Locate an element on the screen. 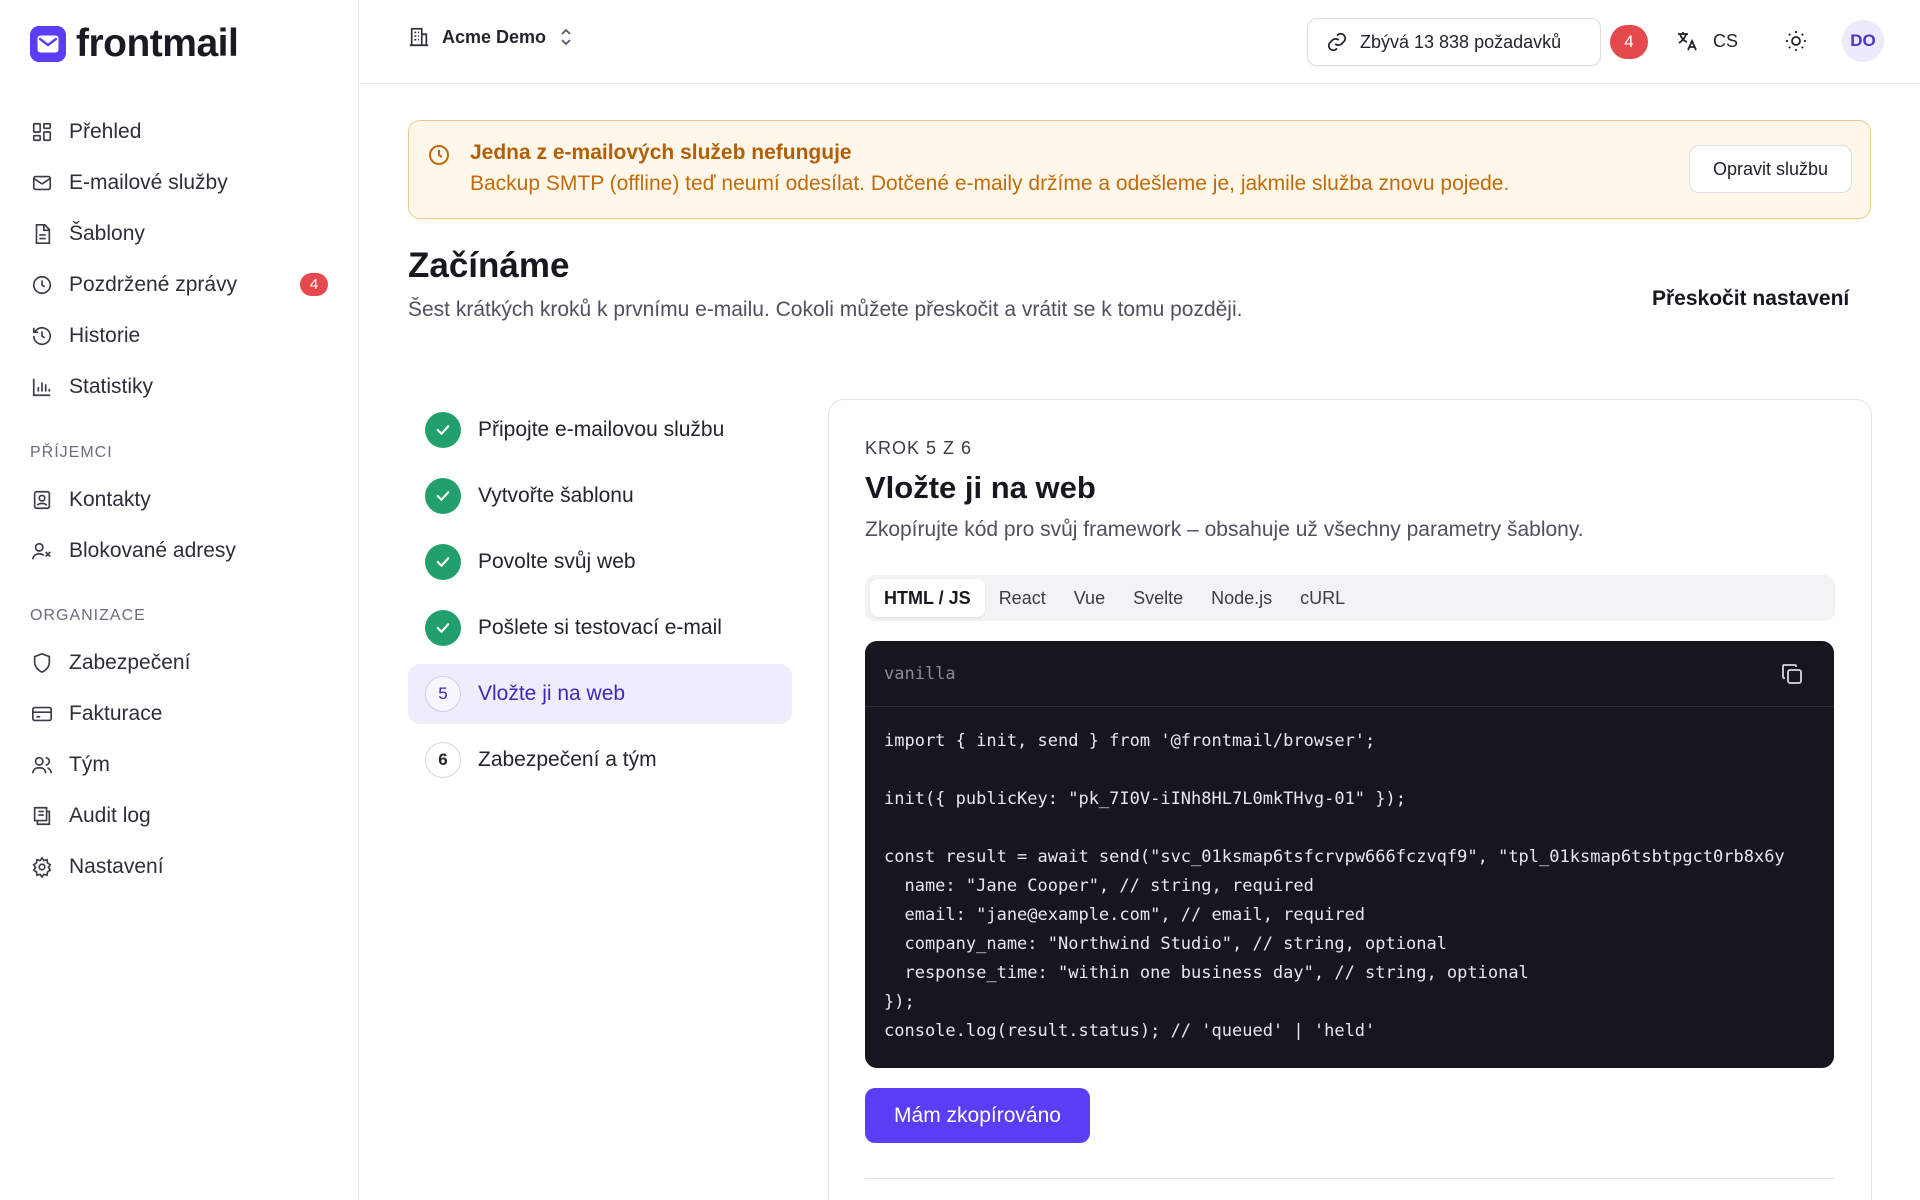 The height and width of the screenshot is (1200, 1920). recipients-section: PŘÍJEMCI Kontakty Blokované adresy is located at coordinates (180, 507).